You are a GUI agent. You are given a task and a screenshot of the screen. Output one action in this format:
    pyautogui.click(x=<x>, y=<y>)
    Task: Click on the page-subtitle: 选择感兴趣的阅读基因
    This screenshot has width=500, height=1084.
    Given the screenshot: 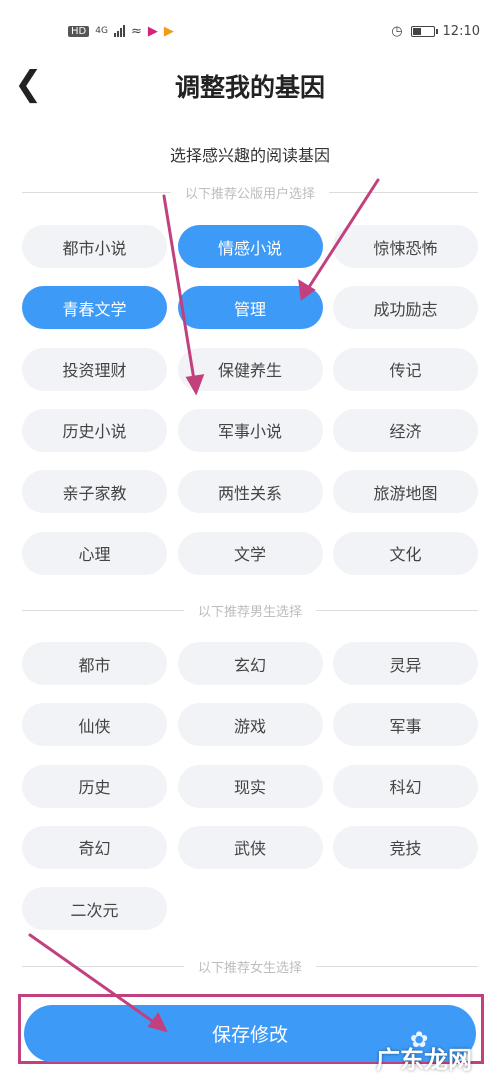 What is the action you would take?
    pyautogui.click(x=249, y=155)
    